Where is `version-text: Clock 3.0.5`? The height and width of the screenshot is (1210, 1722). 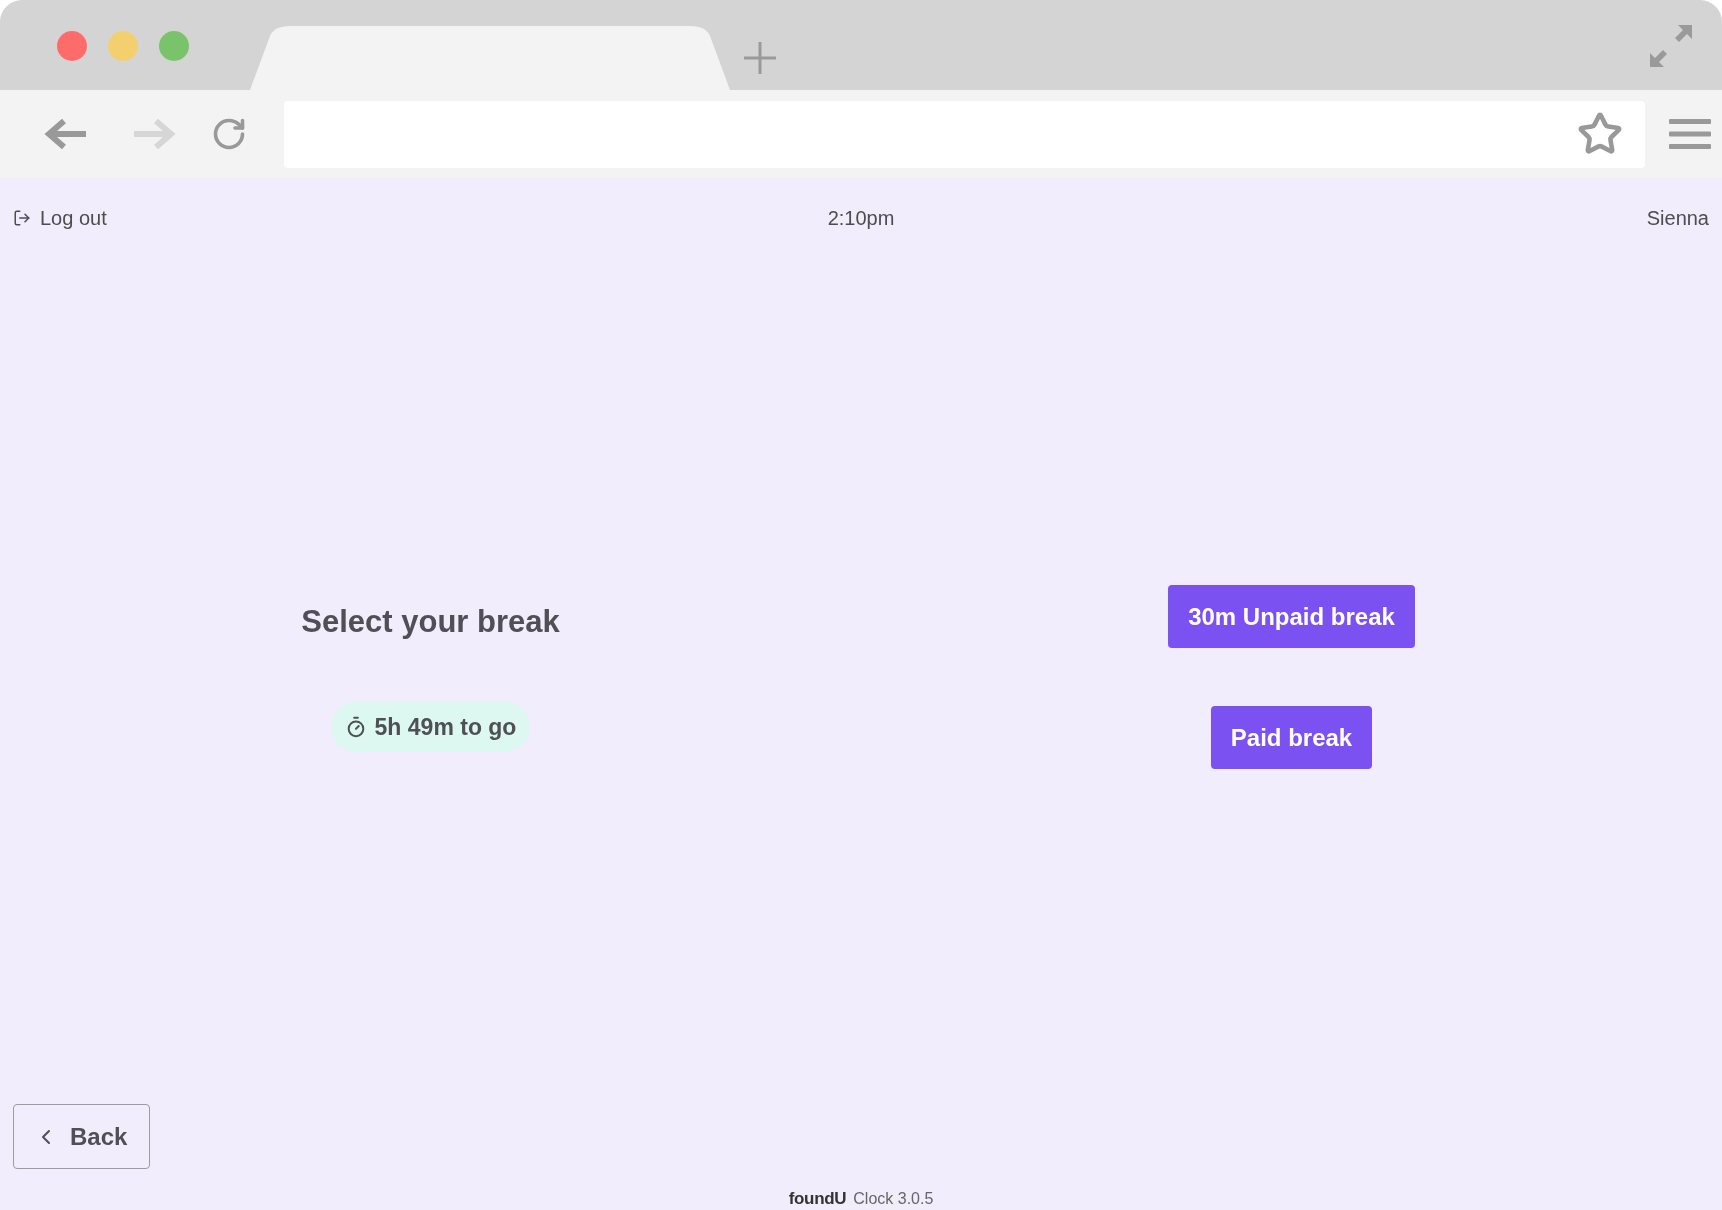 version-text: Clock 3.0.5 is located at coordinates (893, 1199).